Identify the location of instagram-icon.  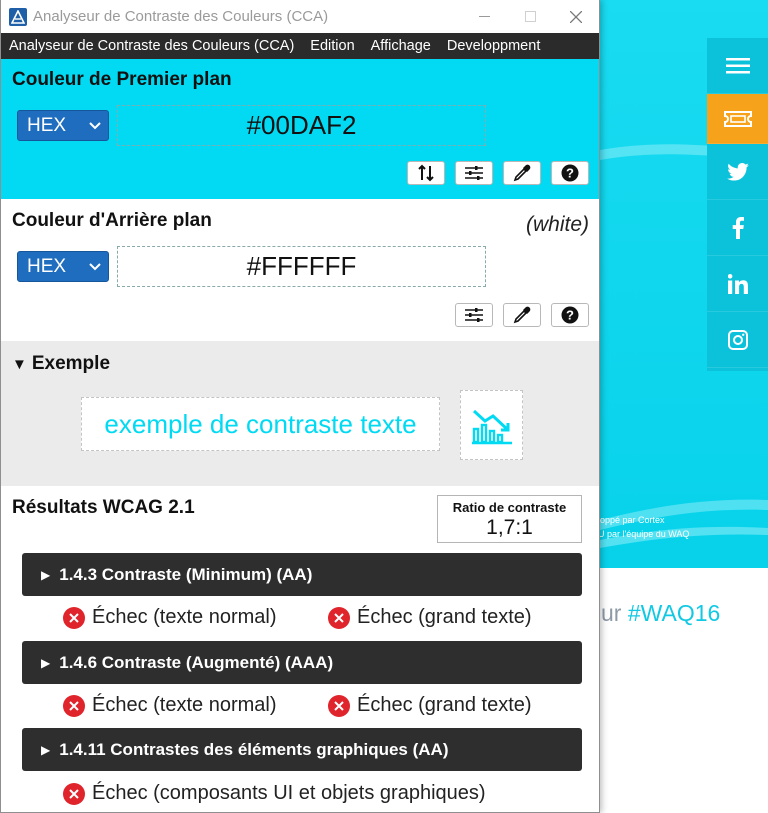
(737, 340).